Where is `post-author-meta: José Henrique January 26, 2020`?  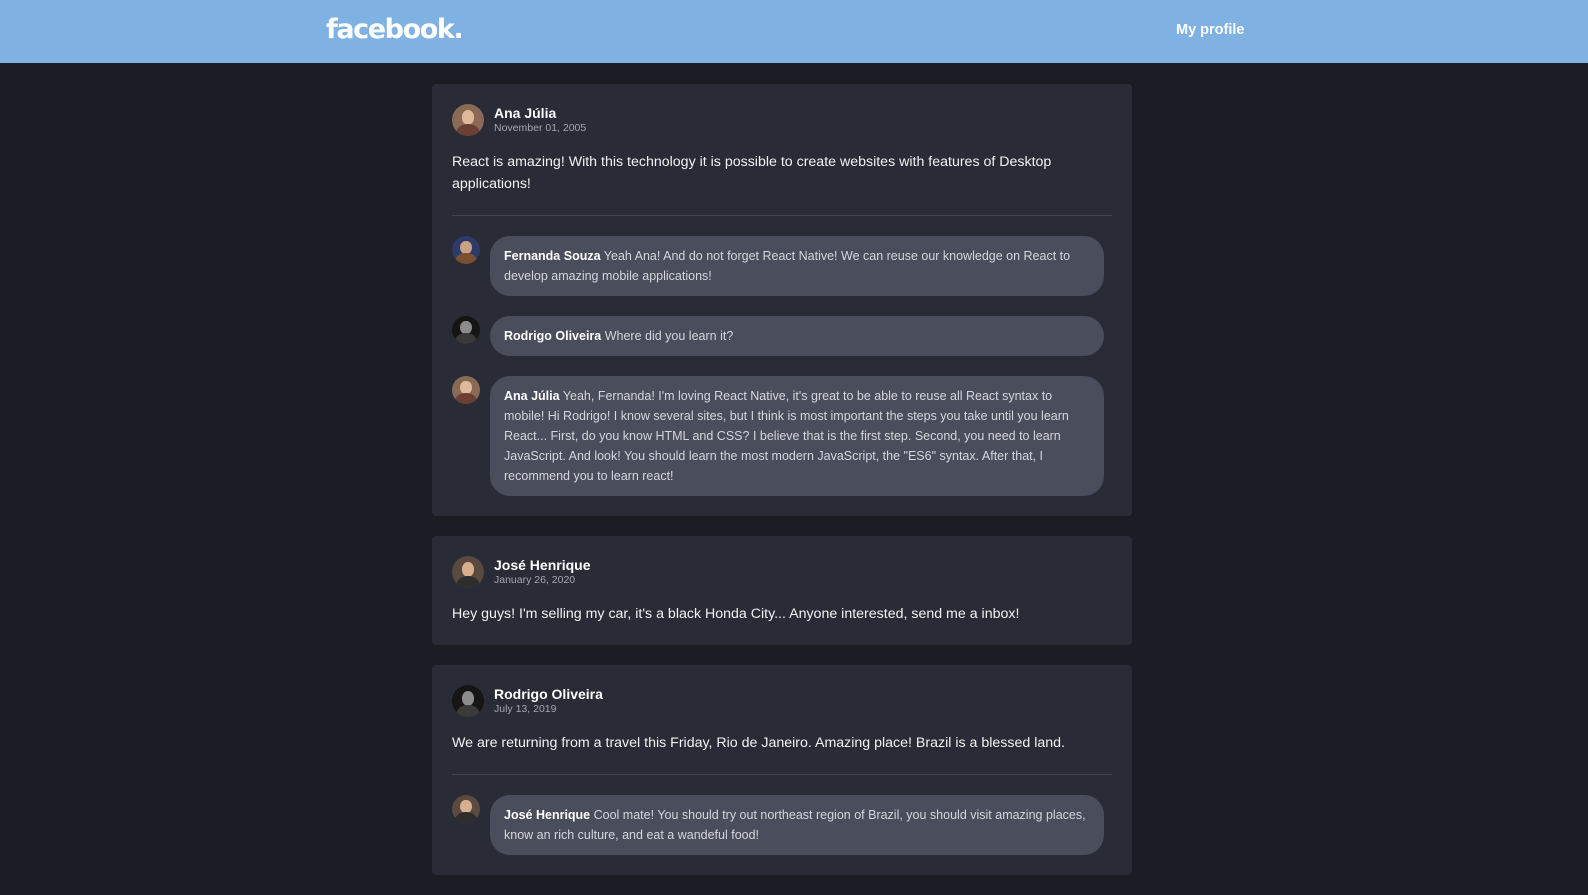
post-author-meta: José Henrique January 26, 2020 is located at coordinates (542, 572).